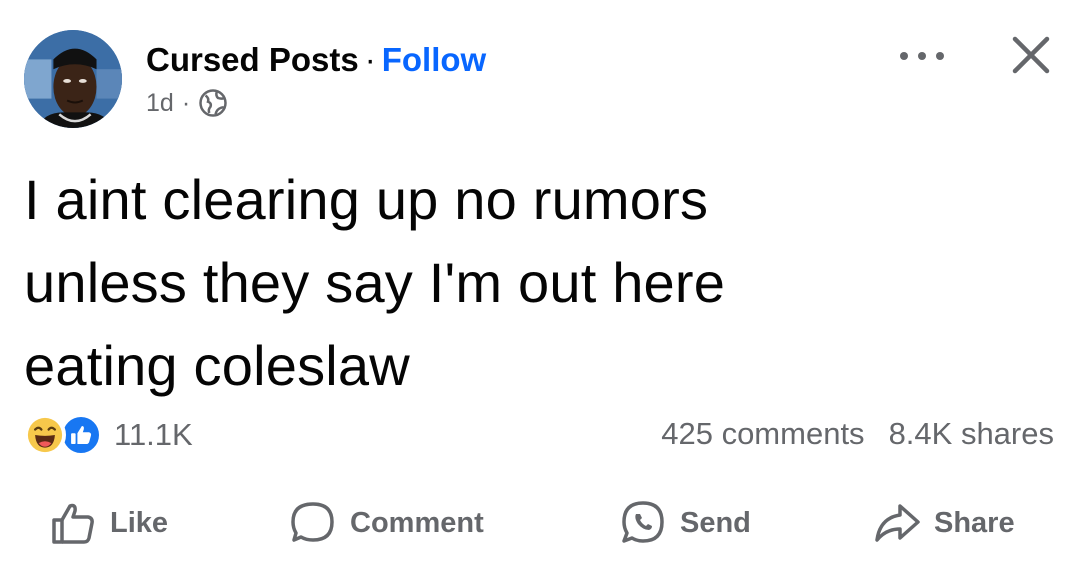 The height and width of the screenshot is (566, 1080). I want to click on title-line: Cursed Posts · Follow, so click(316, 60).